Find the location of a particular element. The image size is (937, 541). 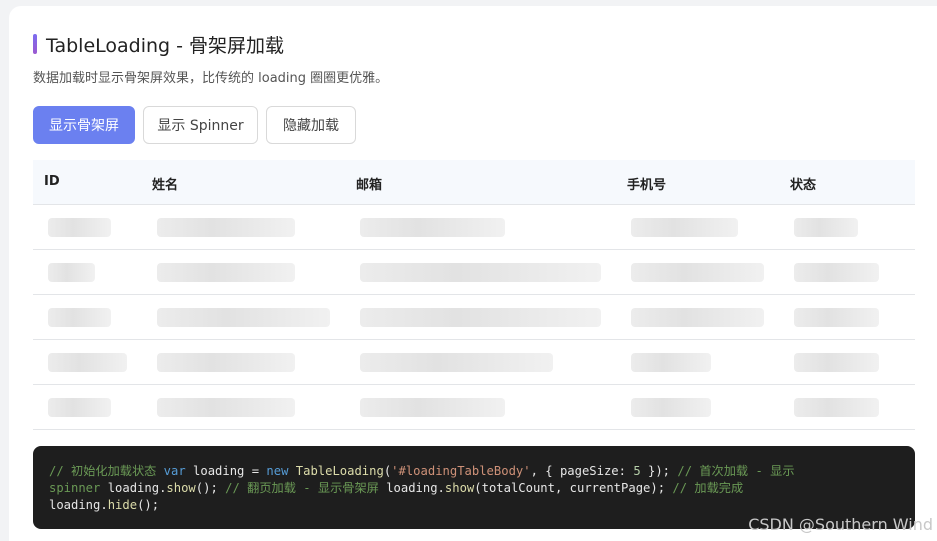

column-header-id: ID is located at coordinates (52, 181).